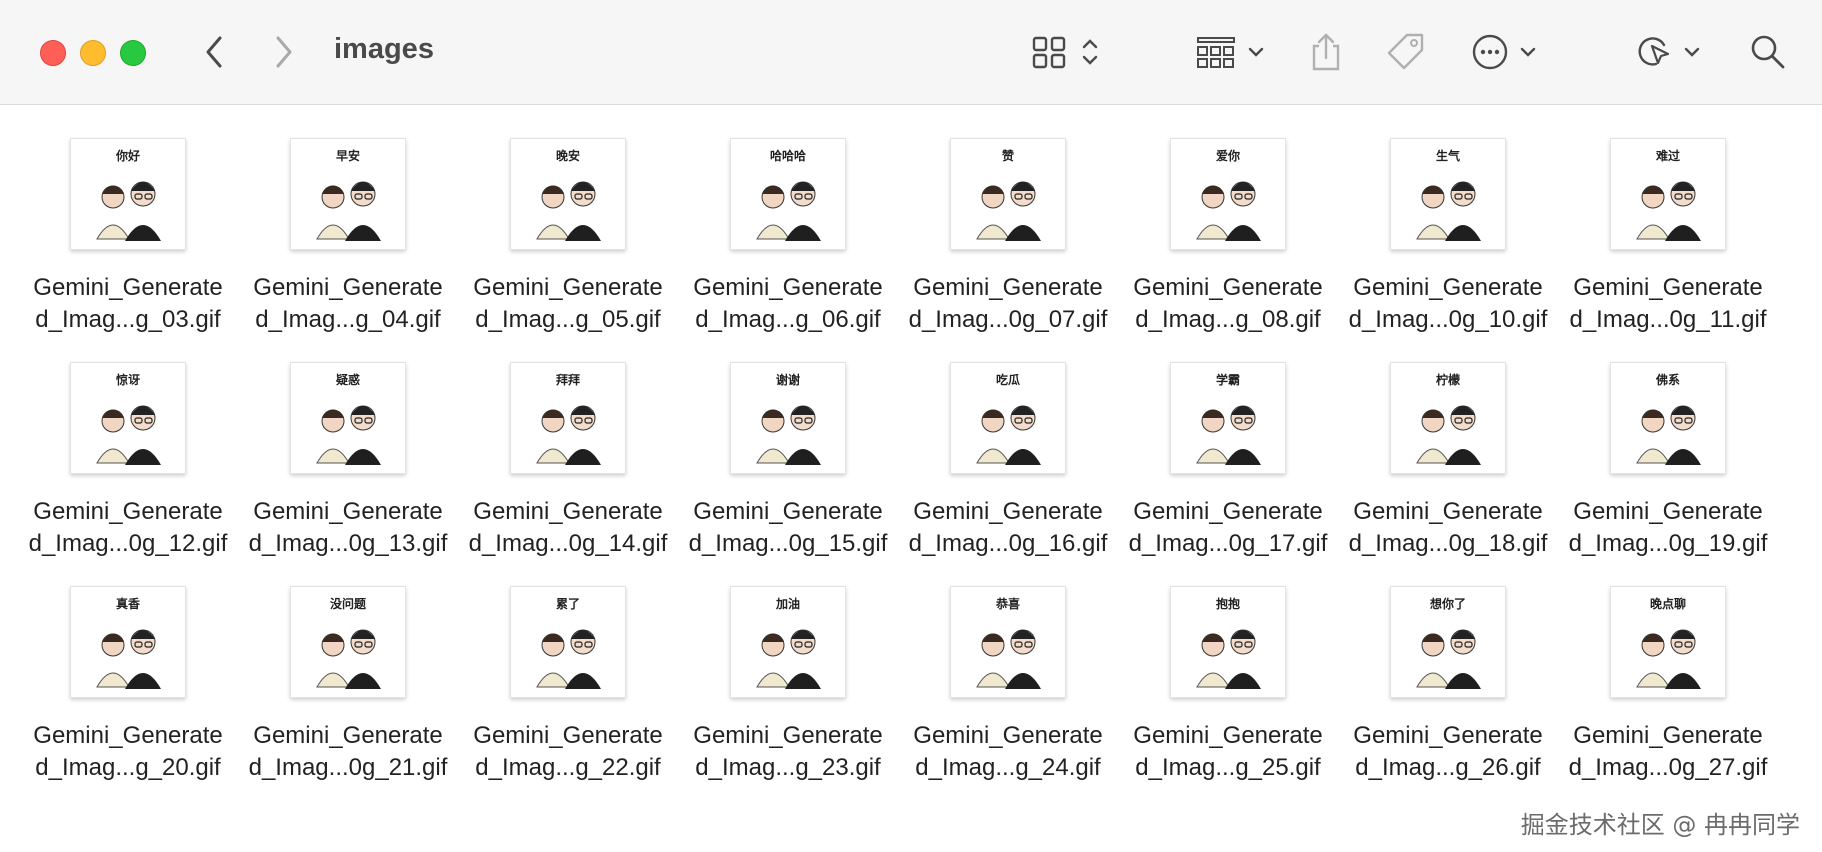 The width and height of the screenshot is (1822, 852). Describe the element at coordinates (1448, 194) in the screenshot. I see `file-thumbnail: 生气` at that location.